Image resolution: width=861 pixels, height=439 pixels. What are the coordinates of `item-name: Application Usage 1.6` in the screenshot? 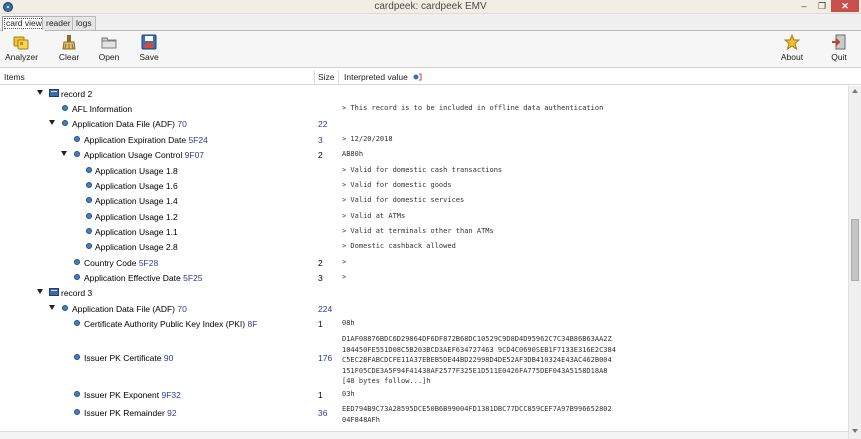 It's located at (136, 186).